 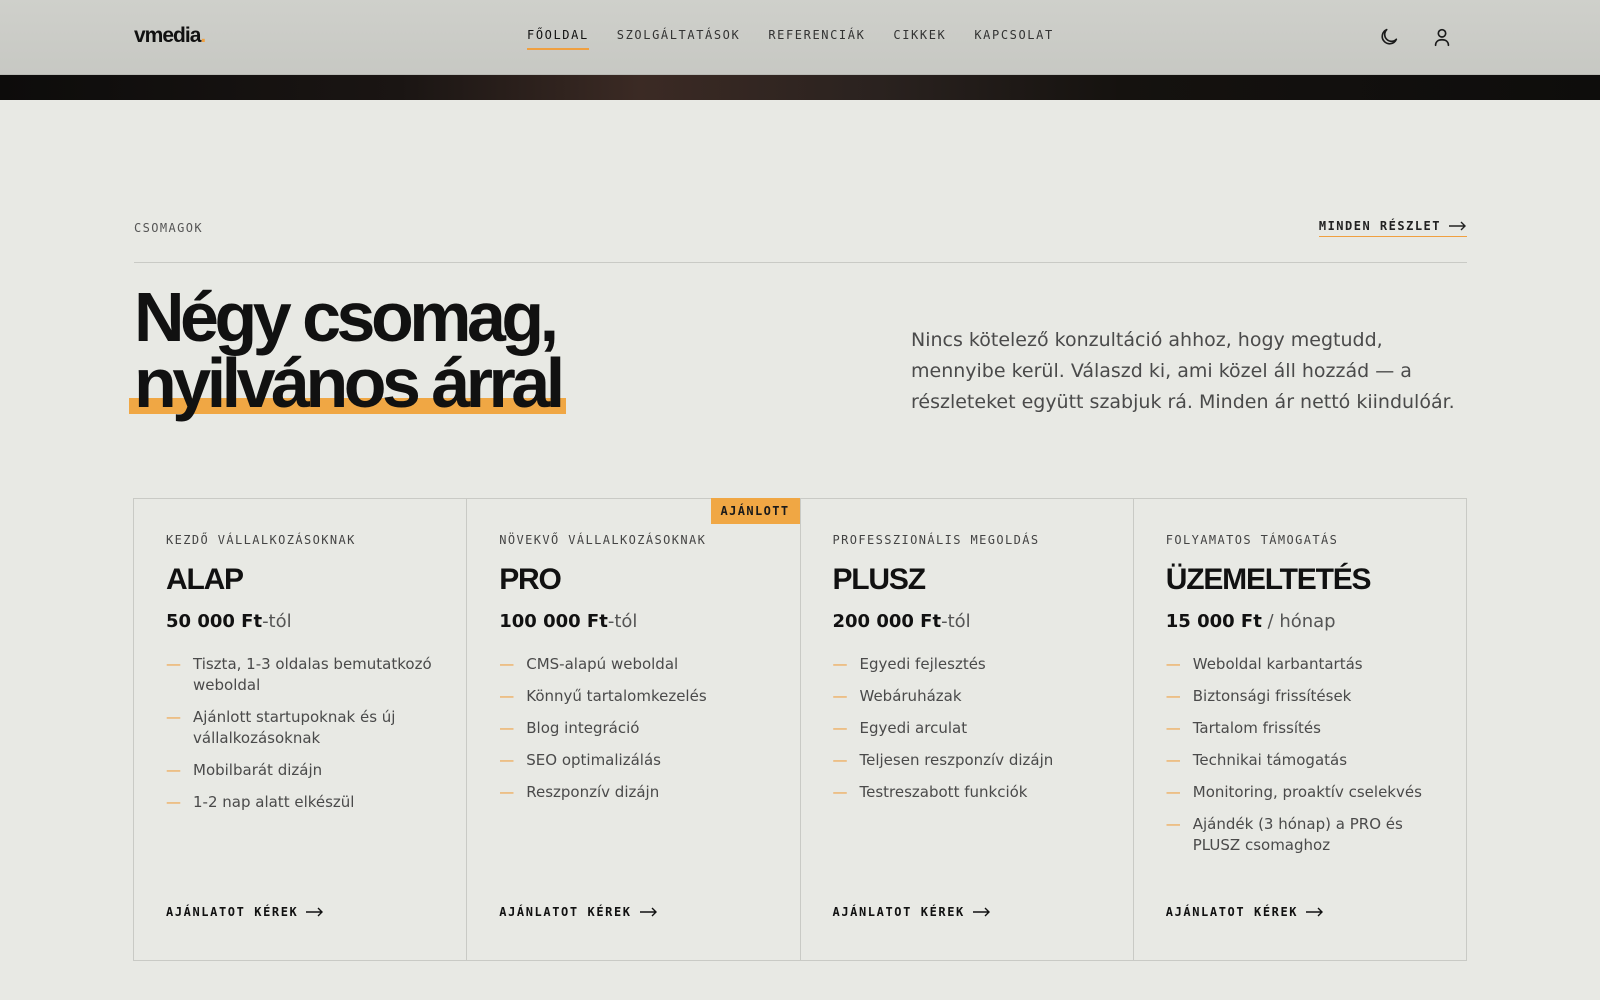 I want to click on feature-item: Testreszabott funkciók, so click(x=967, y=792).